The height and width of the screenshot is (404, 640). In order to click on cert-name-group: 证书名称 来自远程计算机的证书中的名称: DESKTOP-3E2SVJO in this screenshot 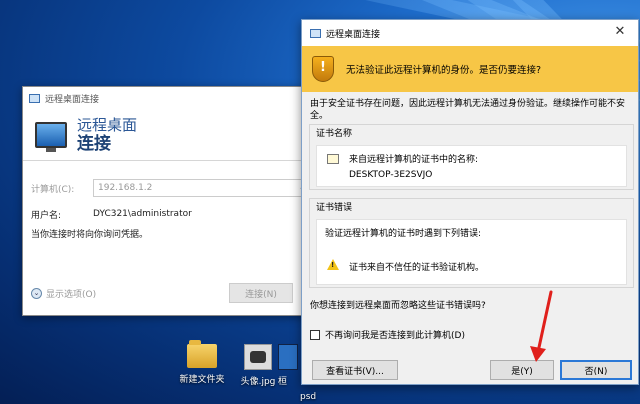, I will do `click(471, 157)`.